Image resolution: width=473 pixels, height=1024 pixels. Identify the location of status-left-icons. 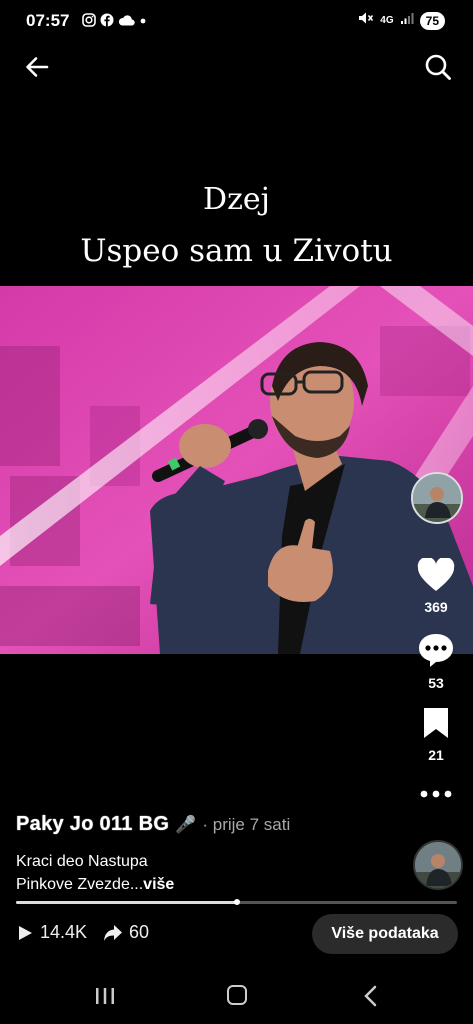
(114, 21).